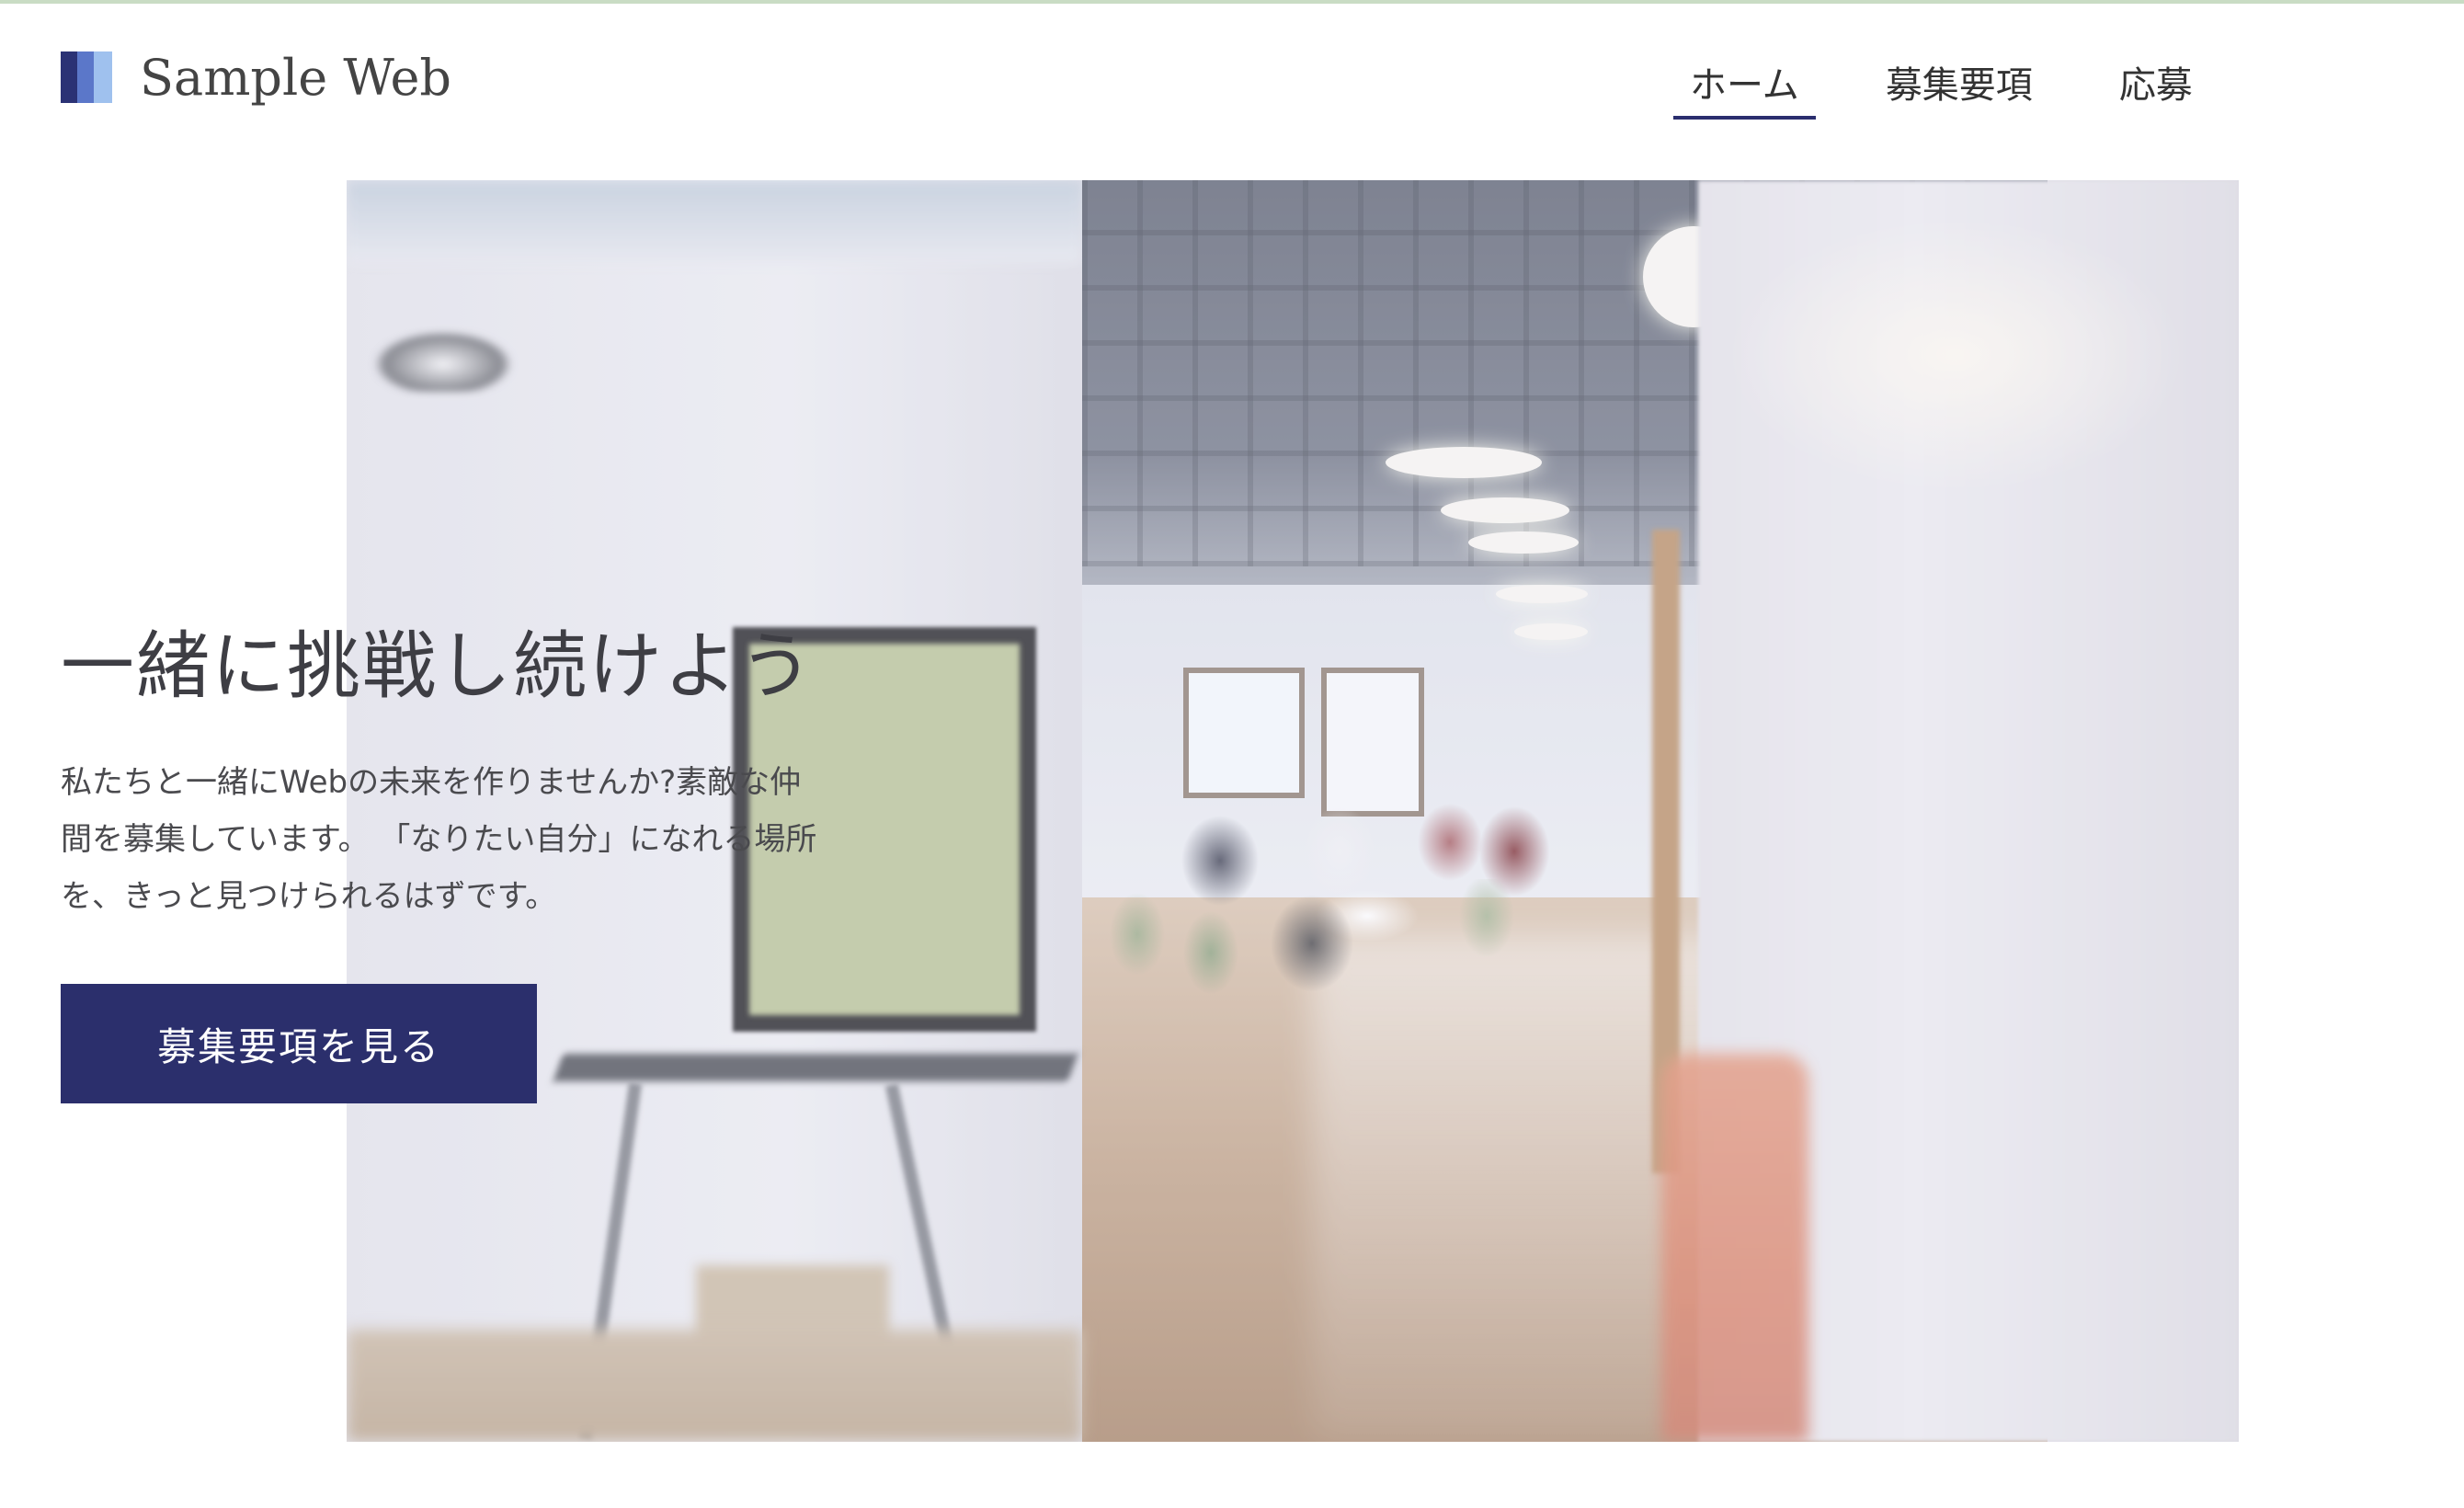  I want to click on top-accent-line, so click(1232, 2).